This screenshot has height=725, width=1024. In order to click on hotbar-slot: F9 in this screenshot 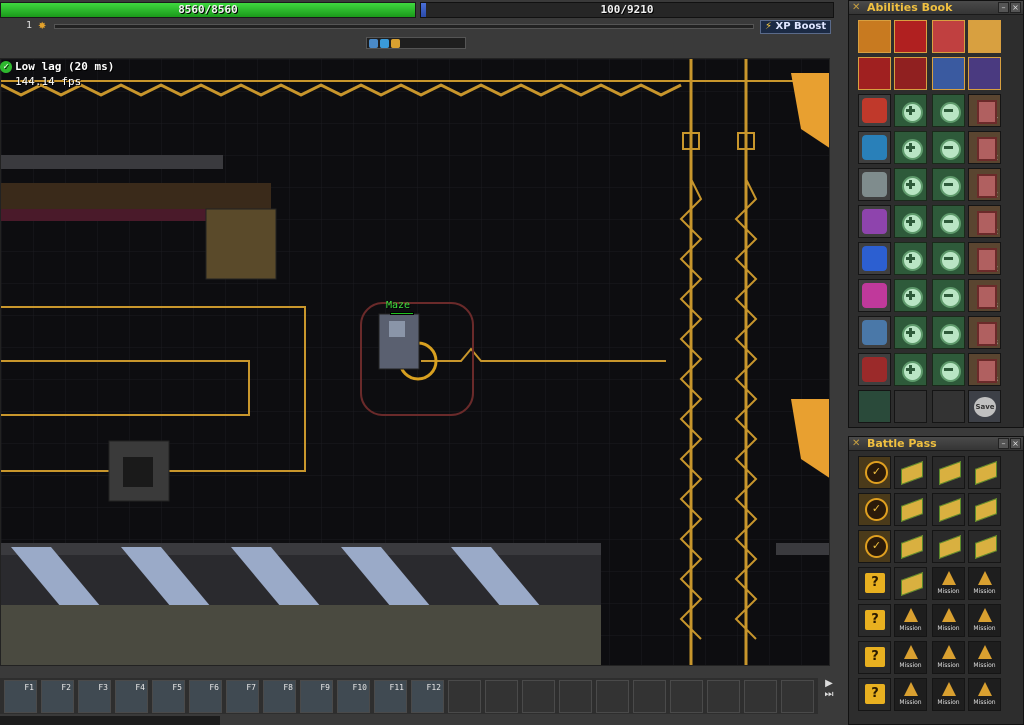, I will do `click(316, 696)`.